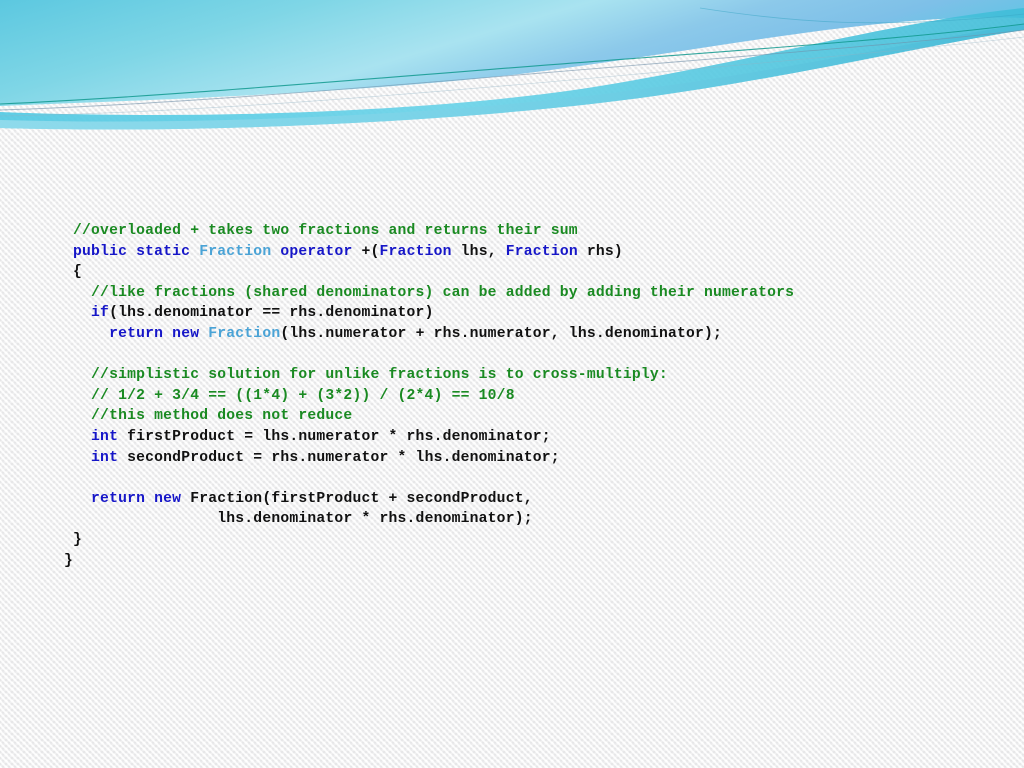 The height and width of the screenshot is (768, 1024). Describe the element at coordinates (361, 498) in the screenshot. I see `code-token-txt: Fraction(firstProduct + secondProduct,` at that location.